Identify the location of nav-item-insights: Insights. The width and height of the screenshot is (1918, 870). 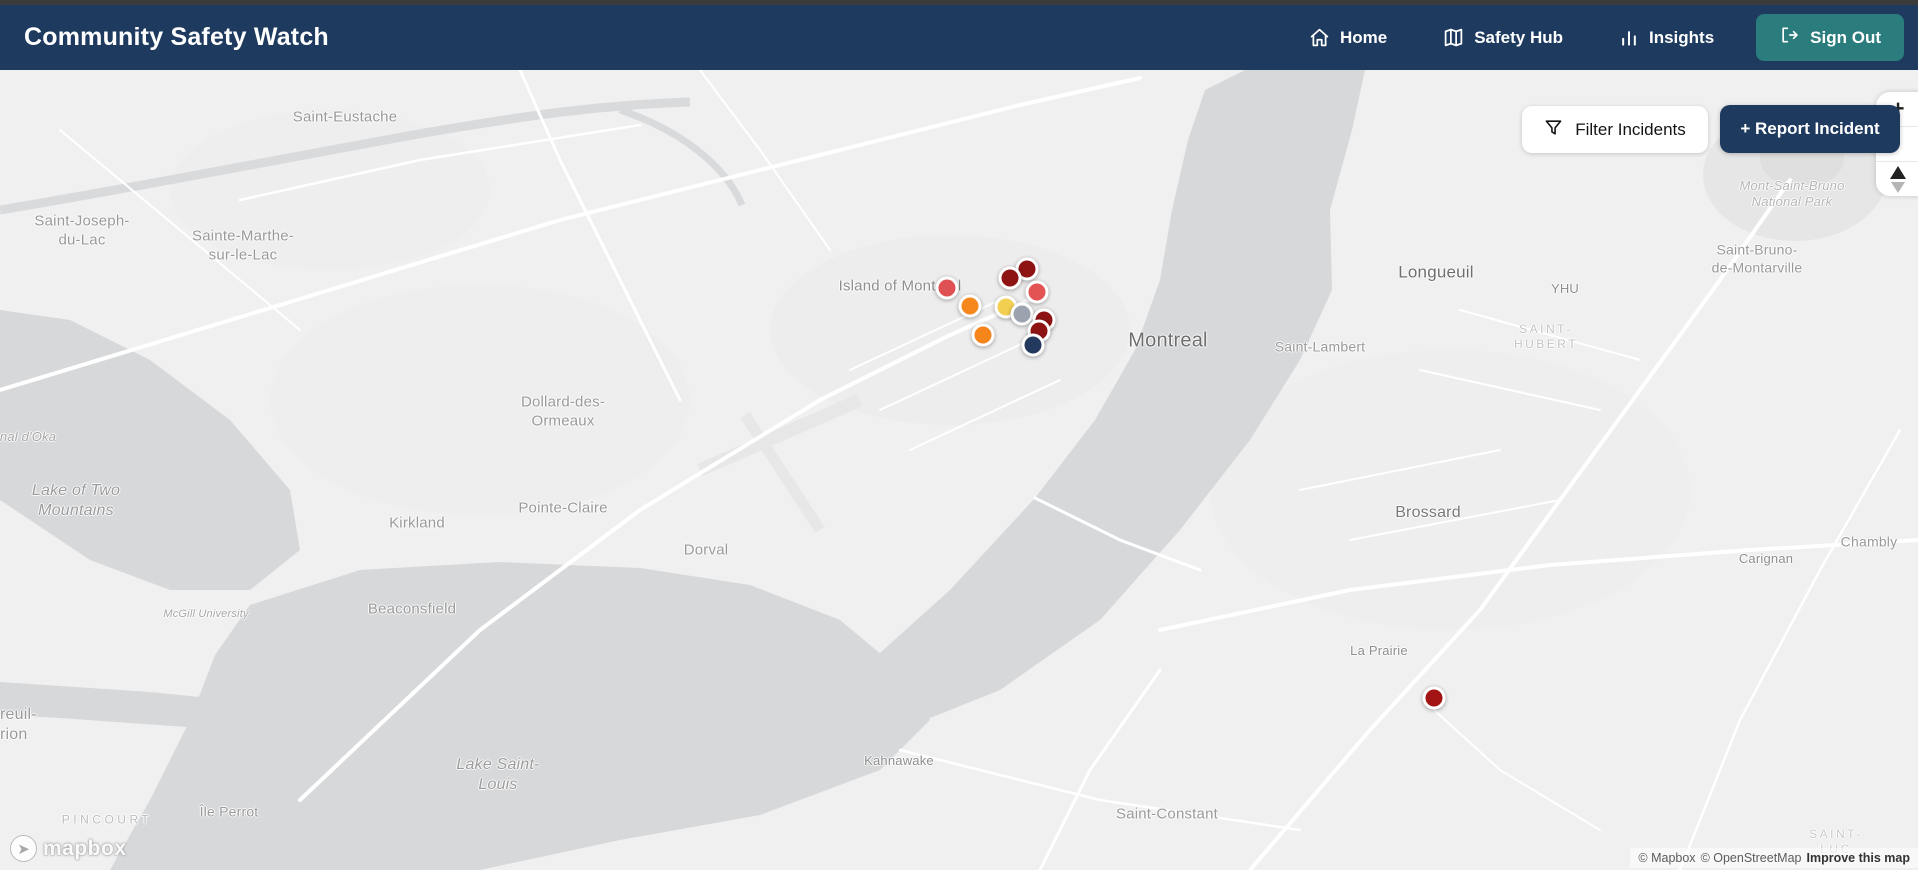
(1666, 38).